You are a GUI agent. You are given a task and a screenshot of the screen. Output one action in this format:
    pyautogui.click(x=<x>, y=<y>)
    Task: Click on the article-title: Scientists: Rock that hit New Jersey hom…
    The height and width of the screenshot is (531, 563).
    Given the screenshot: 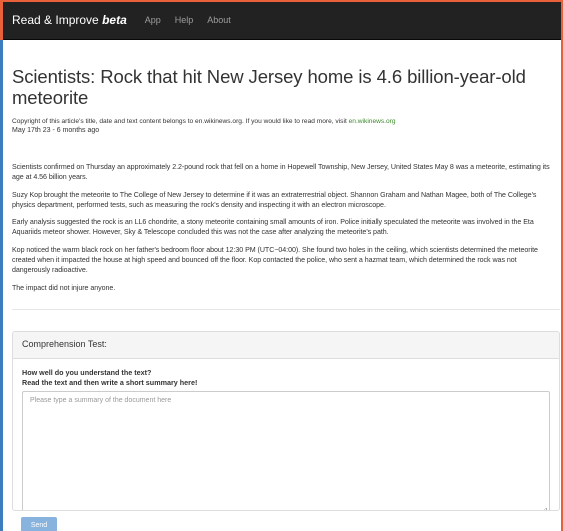 What is the action you would take?
    pyautogui.click(x=269, y=87)
    